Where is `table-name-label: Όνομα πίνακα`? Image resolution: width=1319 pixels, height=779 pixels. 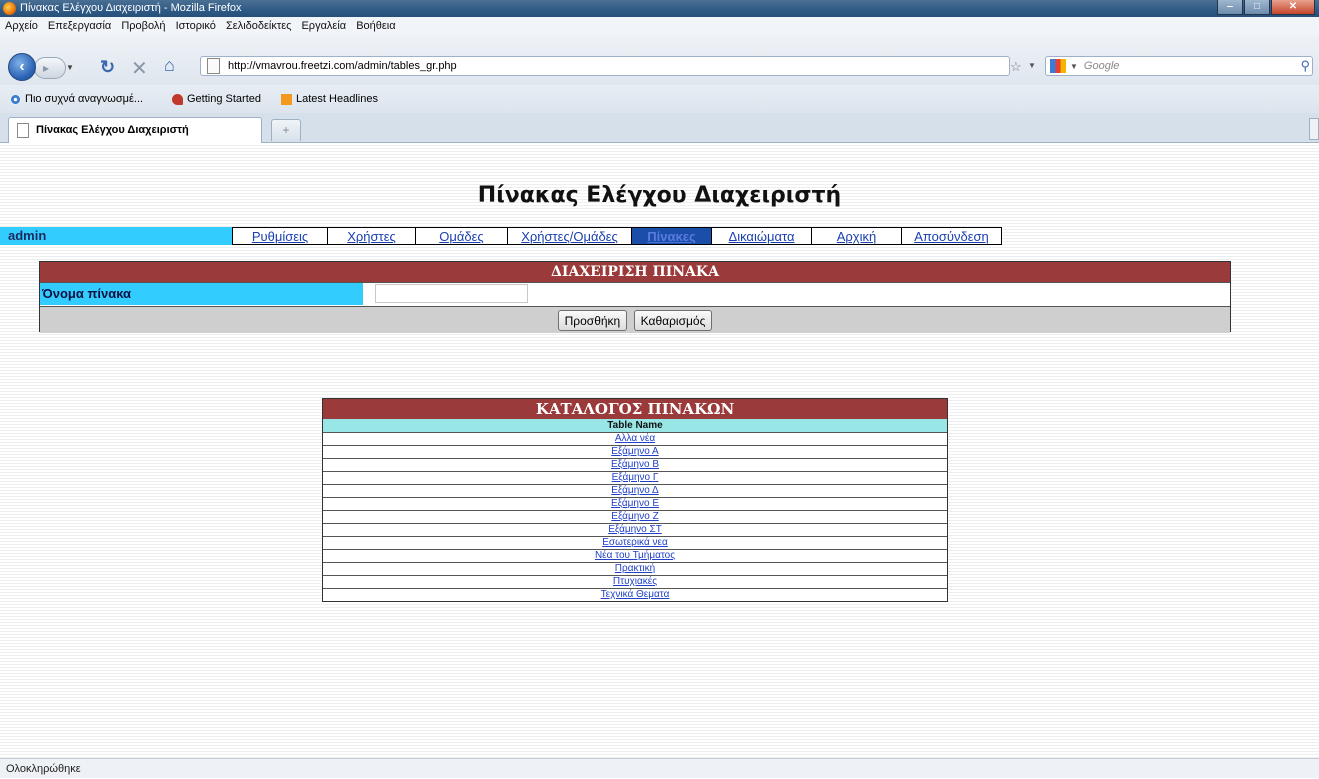
table-name-label: Όνομα πίνακα is located at coordinates (201, 294).